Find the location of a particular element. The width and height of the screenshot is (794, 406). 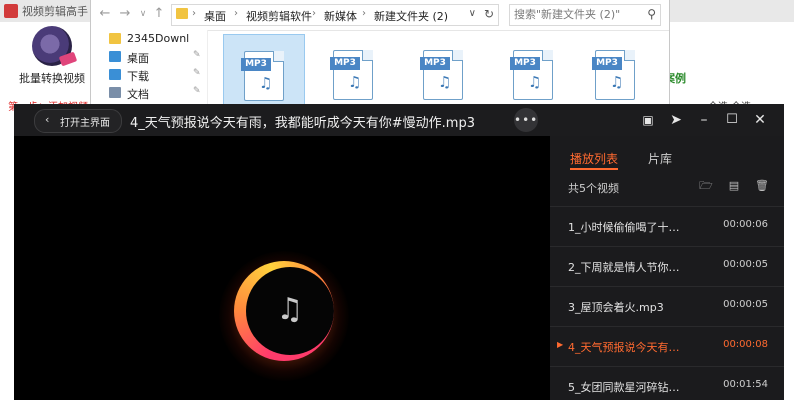

search-input is located at coordinates (576, 14).